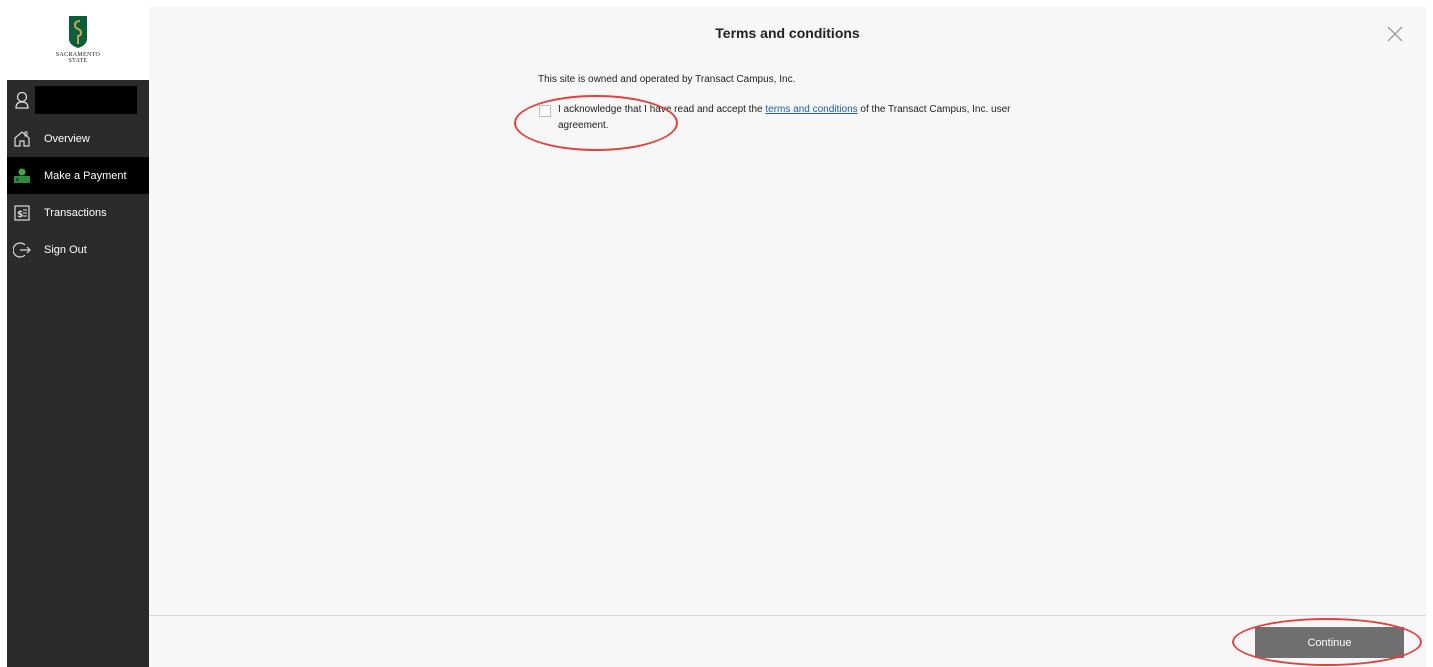 The width and height of the screenshot is (1433, 667). I want to click on logo-text-line2: STATE, so click(78, 61).